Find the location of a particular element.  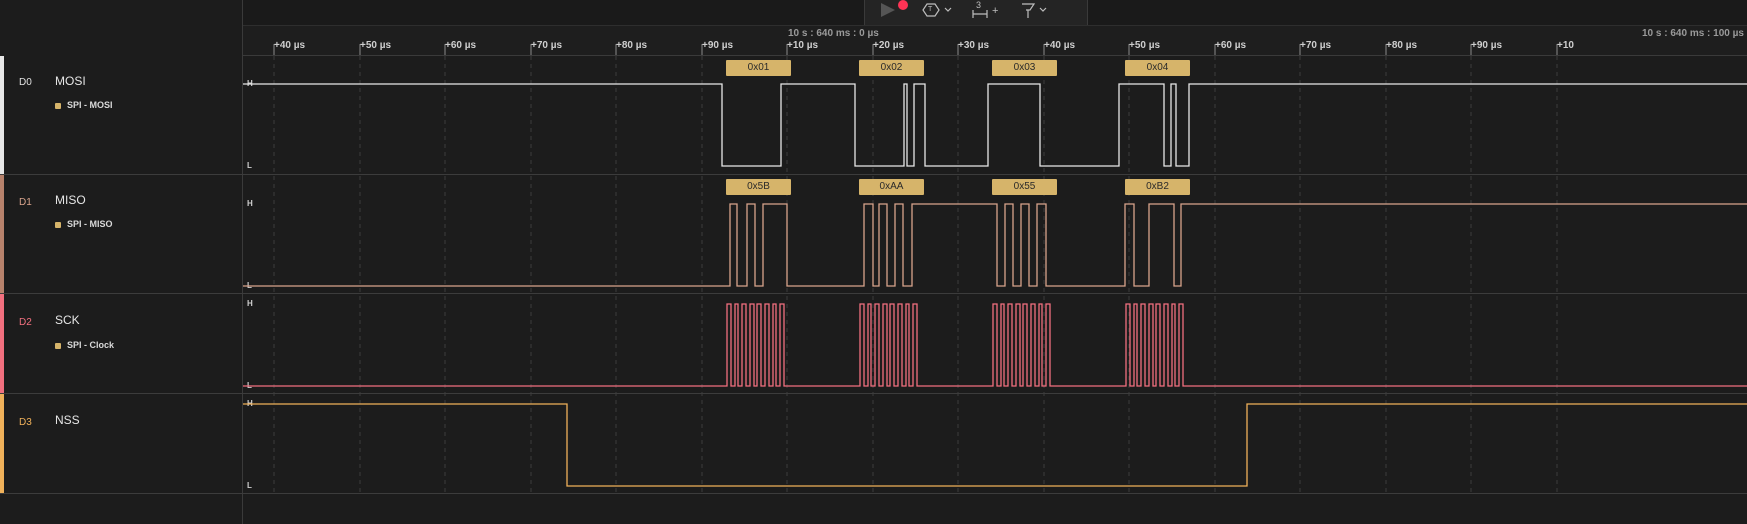

decoded-byte: 0x01 is located at coordinates (758, 68).